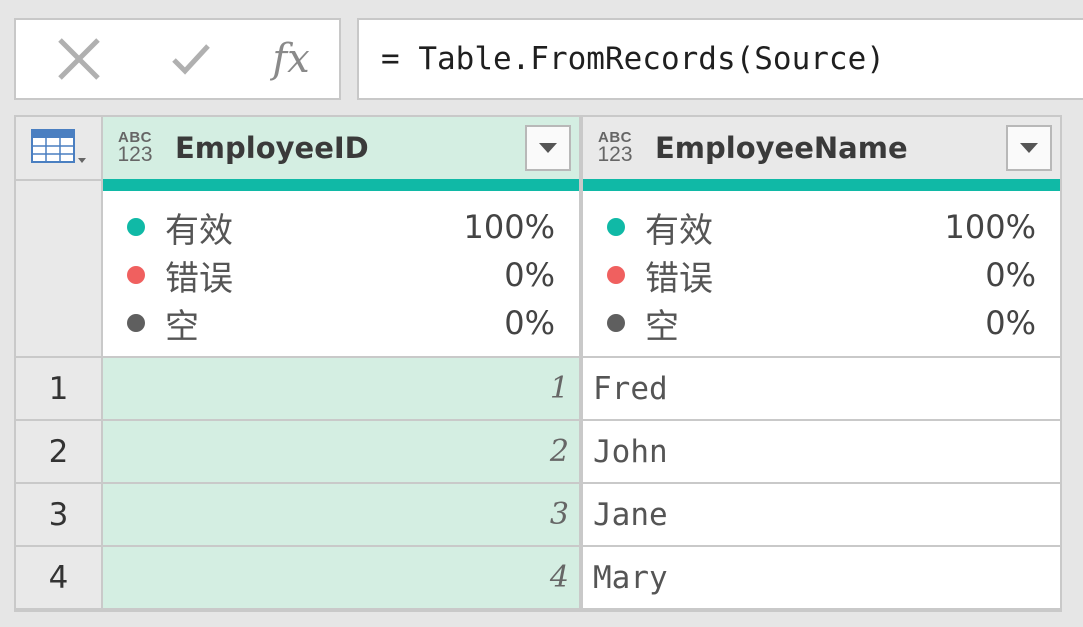 This screenshot has width=1083, height=627. I want to click on table-cell-employeename: Mary, so click(821, 577).